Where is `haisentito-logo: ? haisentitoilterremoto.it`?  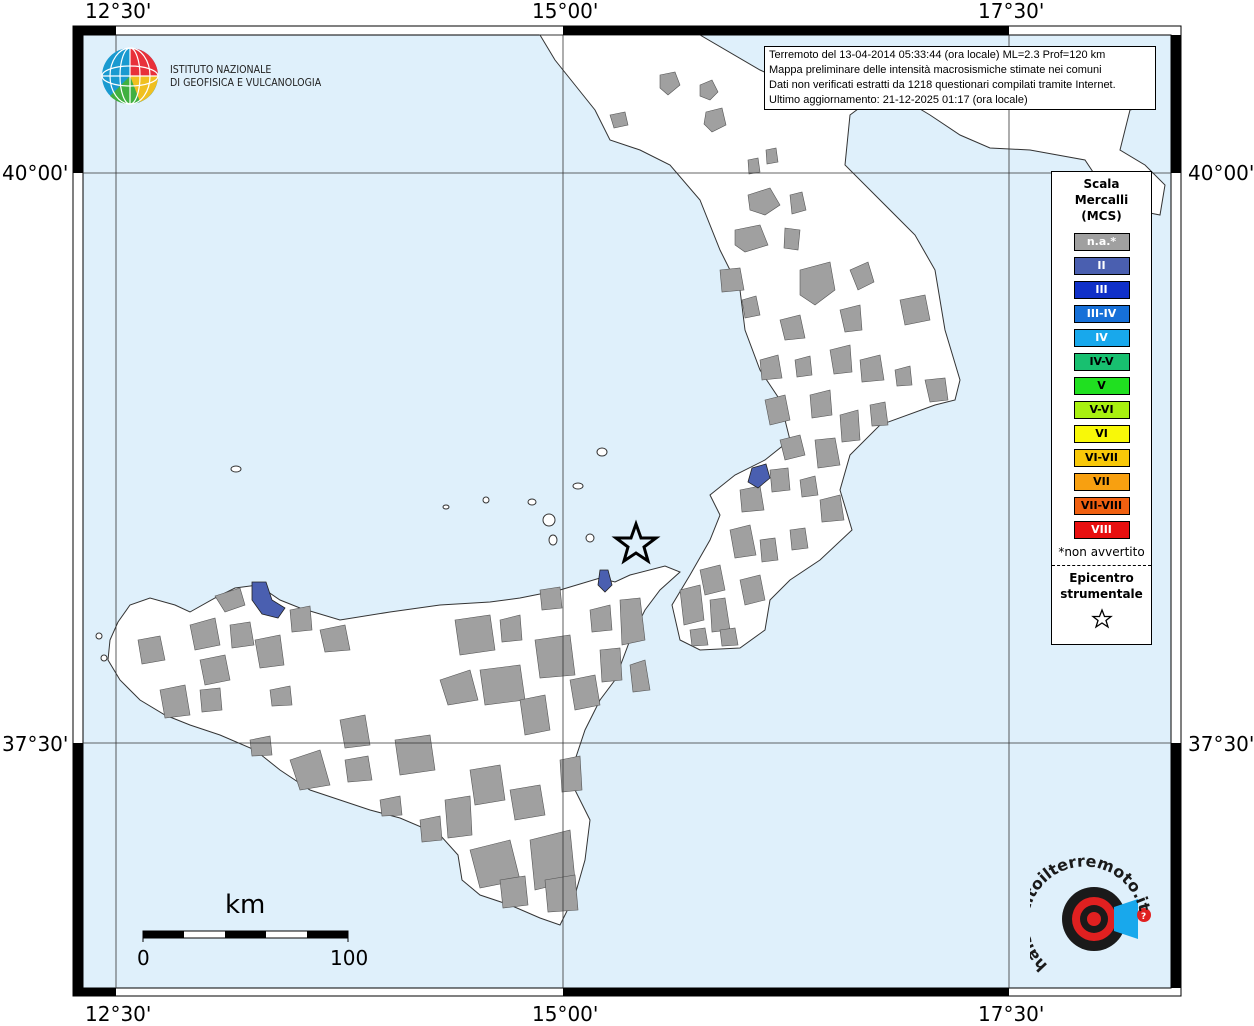
haisentito-logo: ? haisentitoilterremoto.it is located at coordinates (1086, 920).